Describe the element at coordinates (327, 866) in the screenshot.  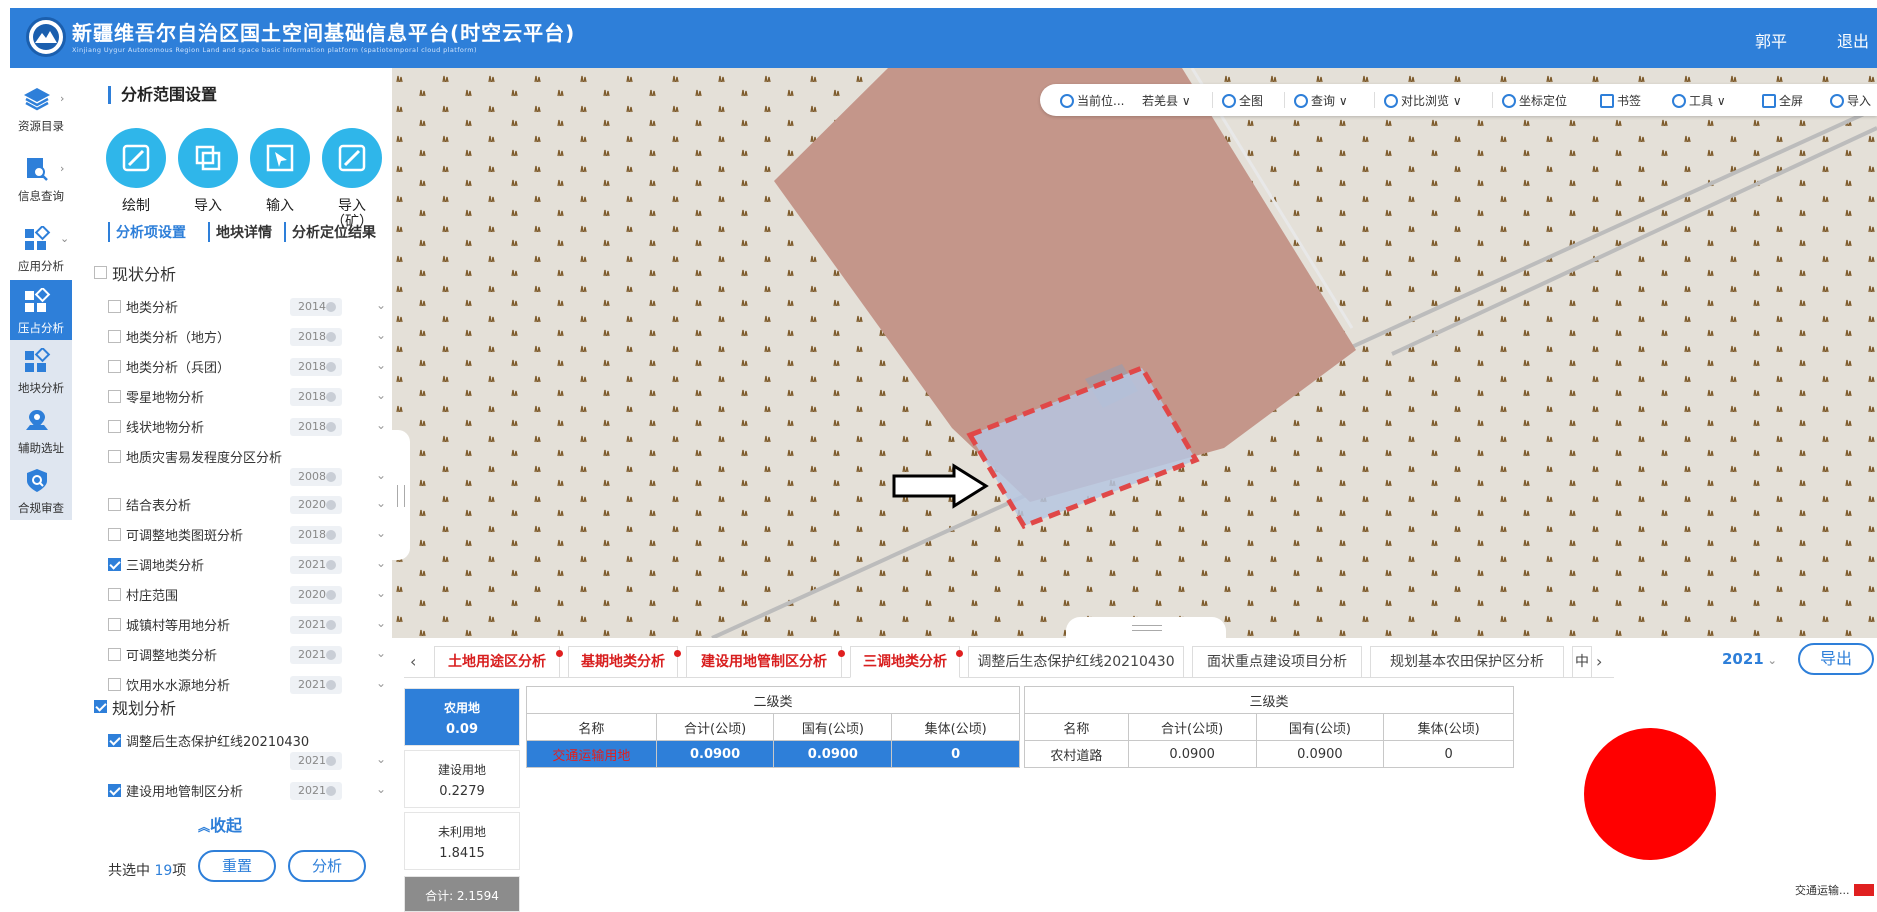
I see `analyze-button: 分析` at that location.